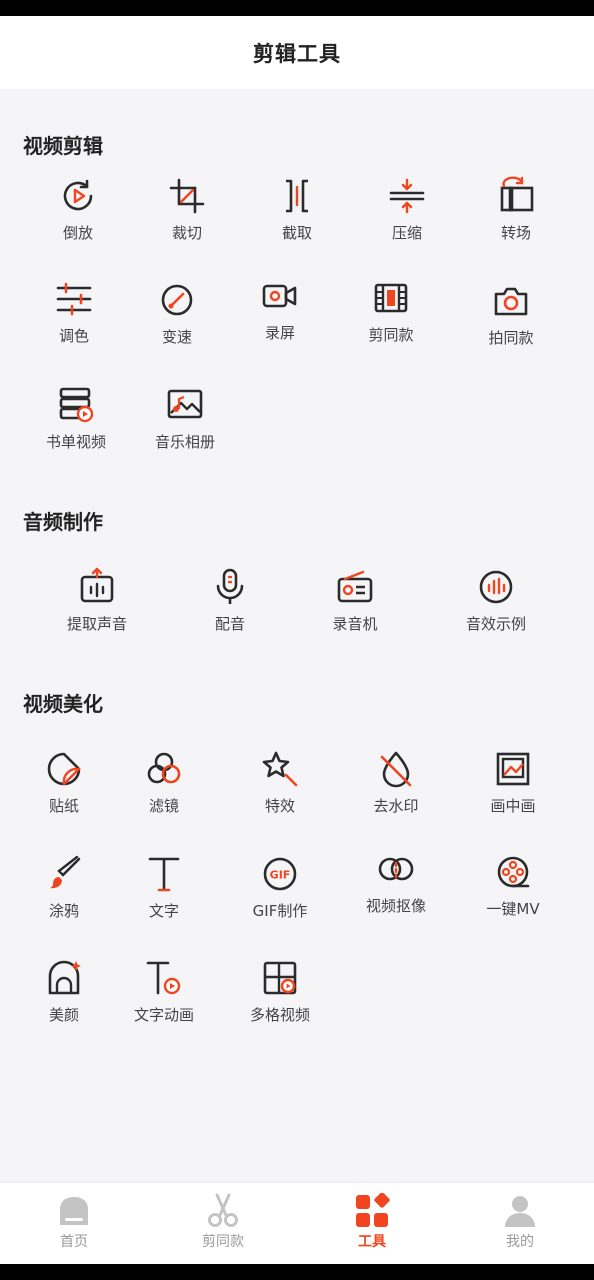 The height and width of the screenshot is (1280, 594). I want to click on gif-icon: GIF, so click(280, 874).